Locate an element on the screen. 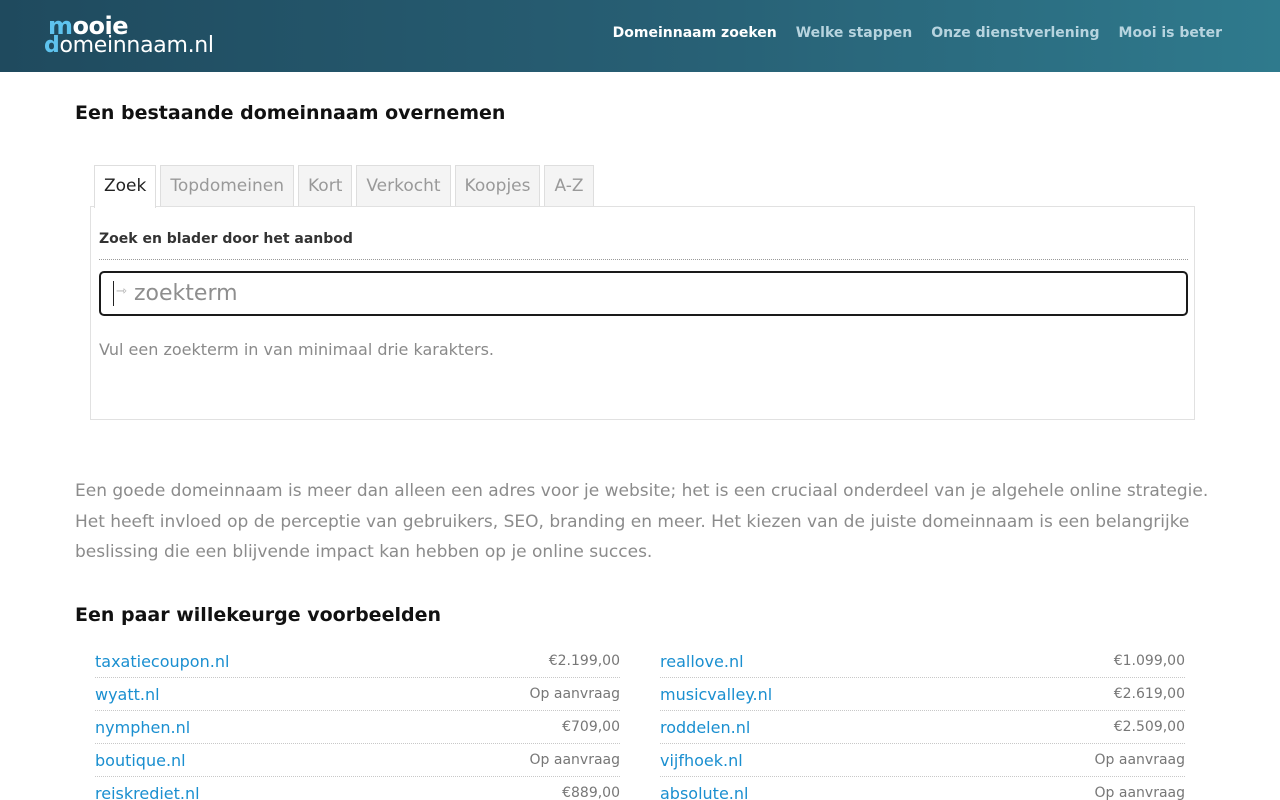  list-item: wyatt.nl Op aanvraag is located at coordinates (357, 694).